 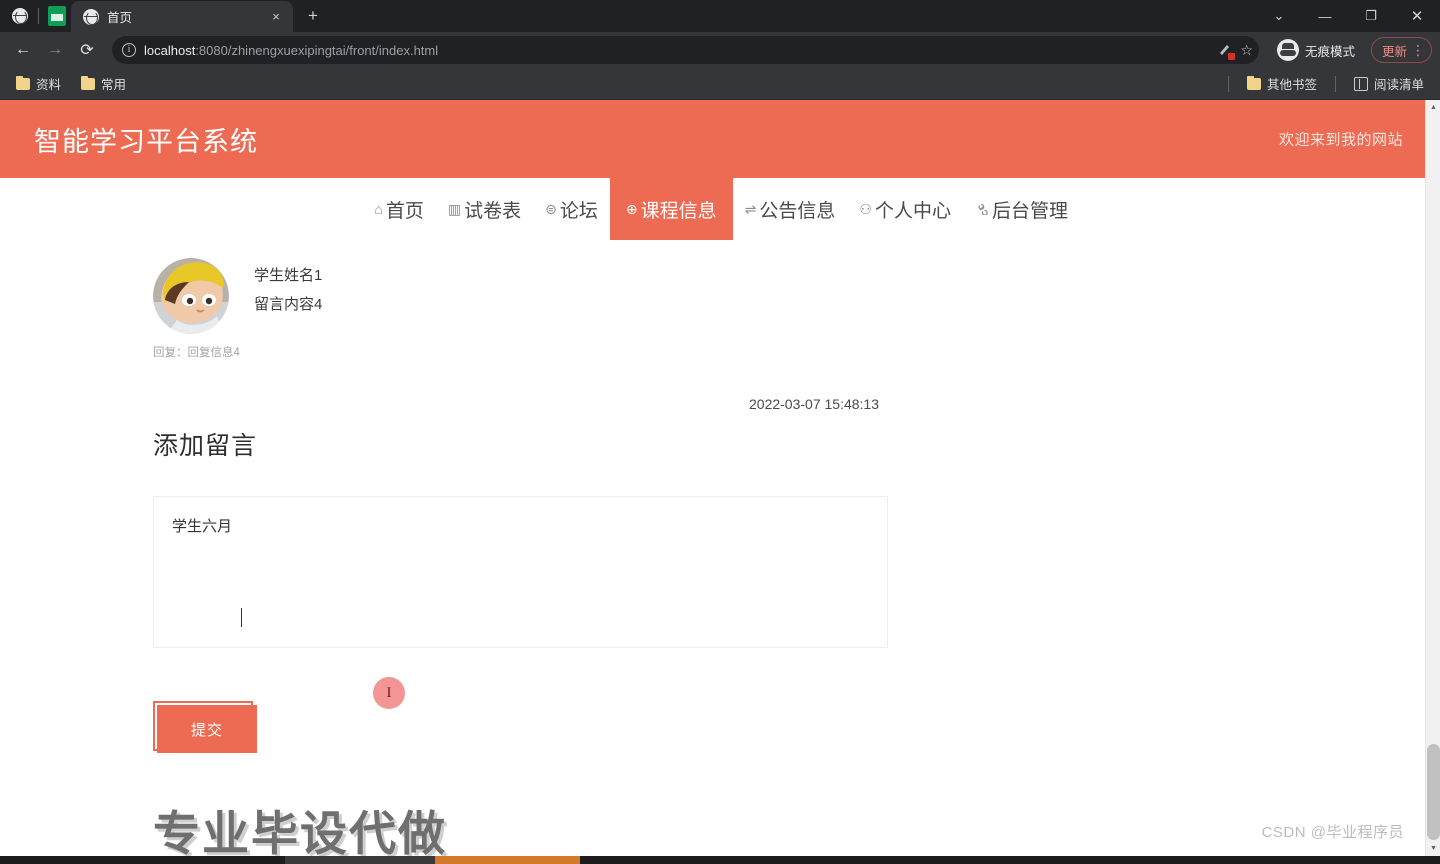 I want to click on promo-banner: 专业毕设代做, so click(x=712, y=805).